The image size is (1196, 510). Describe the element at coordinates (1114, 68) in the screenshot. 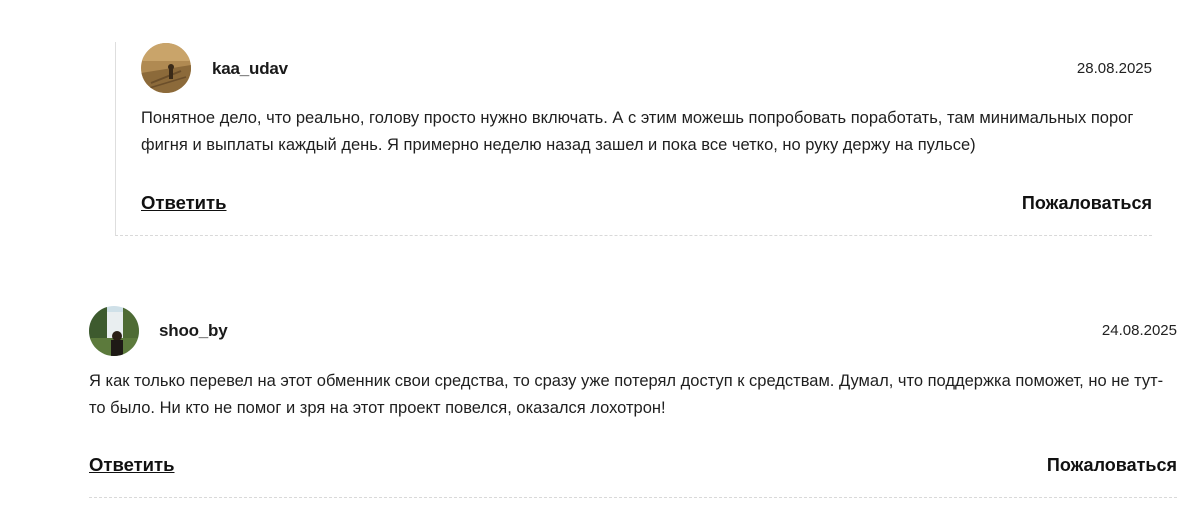

I see `comment-date: 28.08.2025` at that location.